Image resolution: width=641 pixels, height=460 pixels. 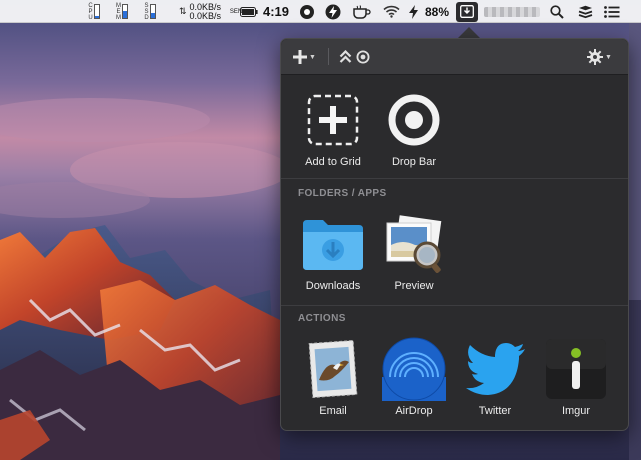 I want to click on ssd-meter: SSD, so click(x=150, y=11).